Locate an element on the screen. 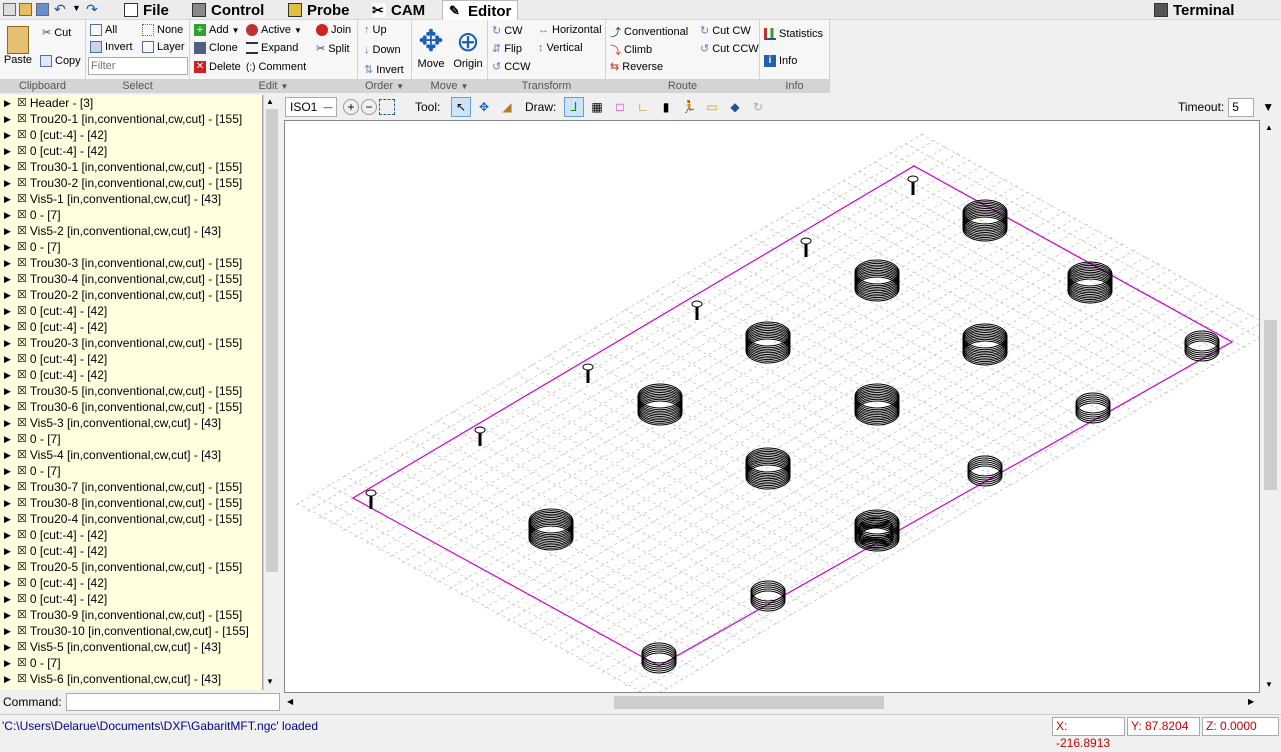 This screenshot has height=752, width=1281. redo-icon: ↷ is located at coordinates (92, 9).